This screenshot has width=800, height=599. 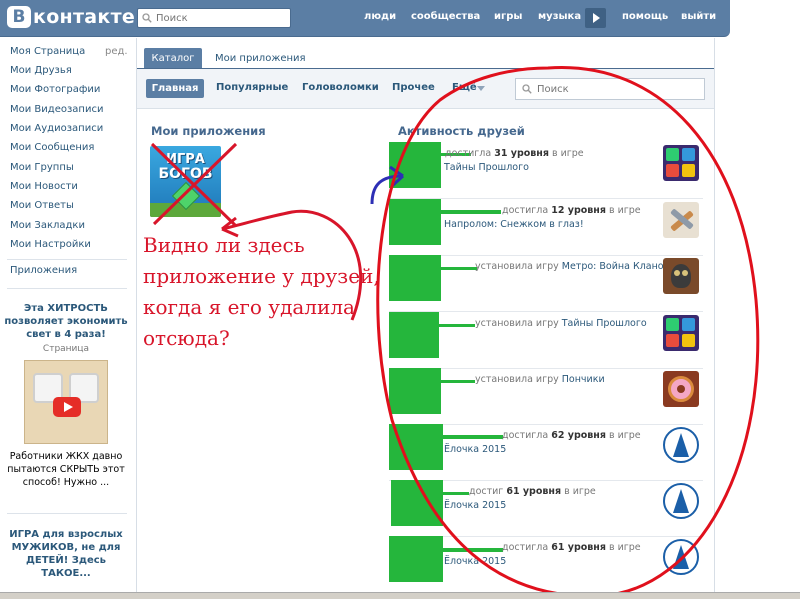 What do you see at coordinates (617, 89) in the screenshot?
I see `catalog-search-input` at bounding box center [617, 89].